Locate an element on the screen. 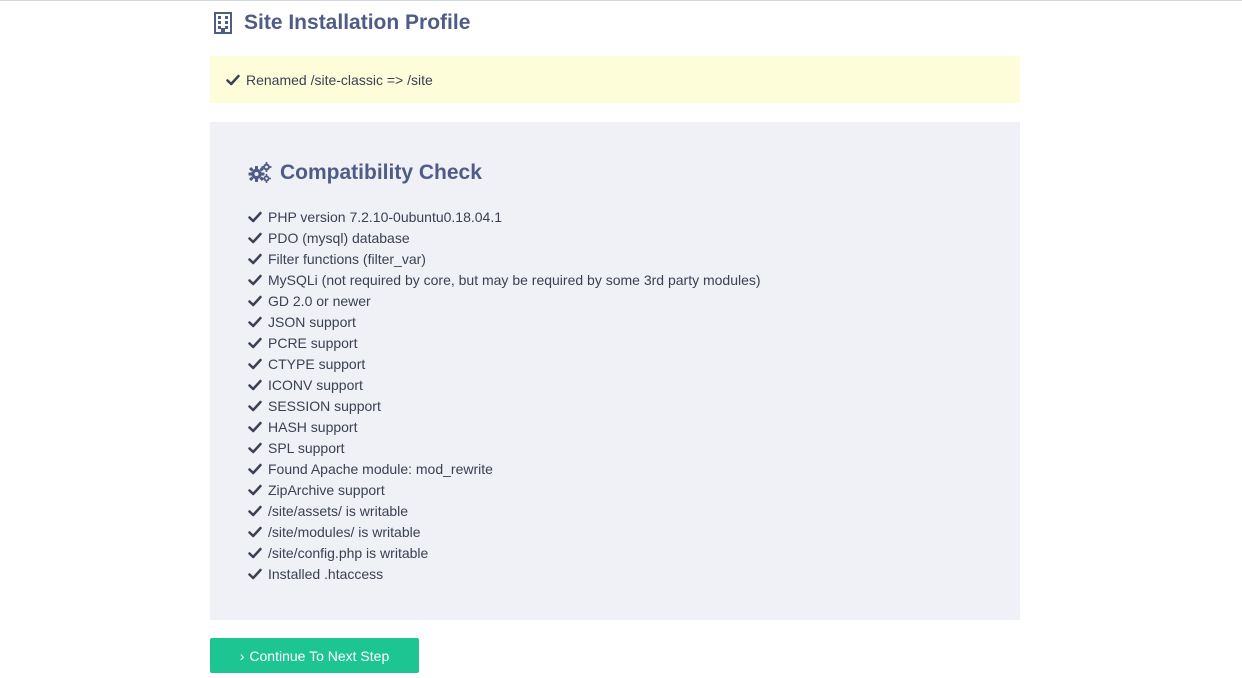 The height and width of the screenshot is (678, 1242). check-item: JSON support is located at coordinates (504, 321).